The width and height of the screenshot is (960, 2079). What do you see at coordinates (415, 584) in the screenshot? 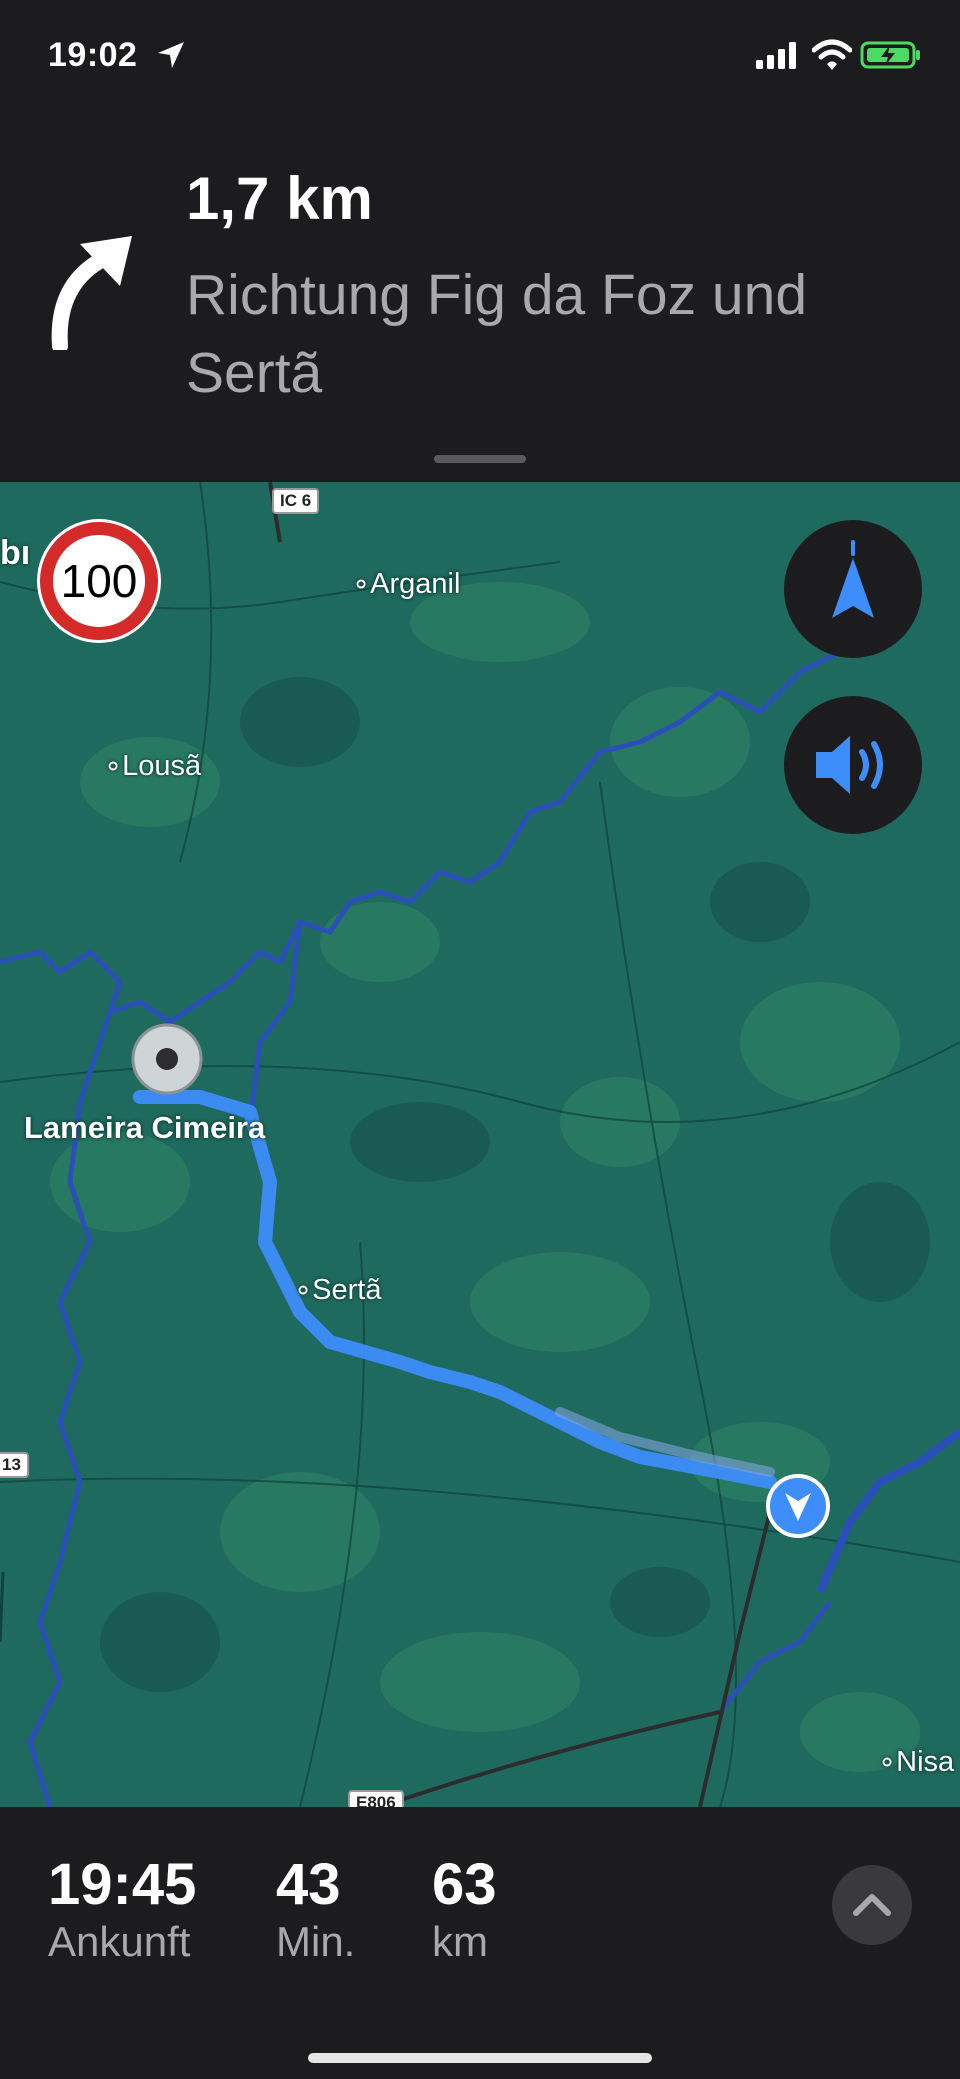
I see `place-label: Arganil` at bounding box center [415, 584].